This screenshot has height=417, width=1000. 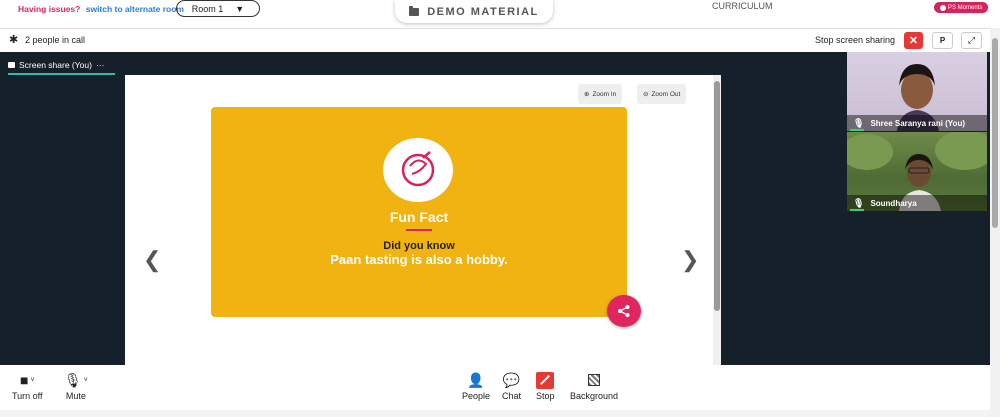 I want to click on zoom-in-button: ⊕ Zoom In, so click(x=600, y=94).